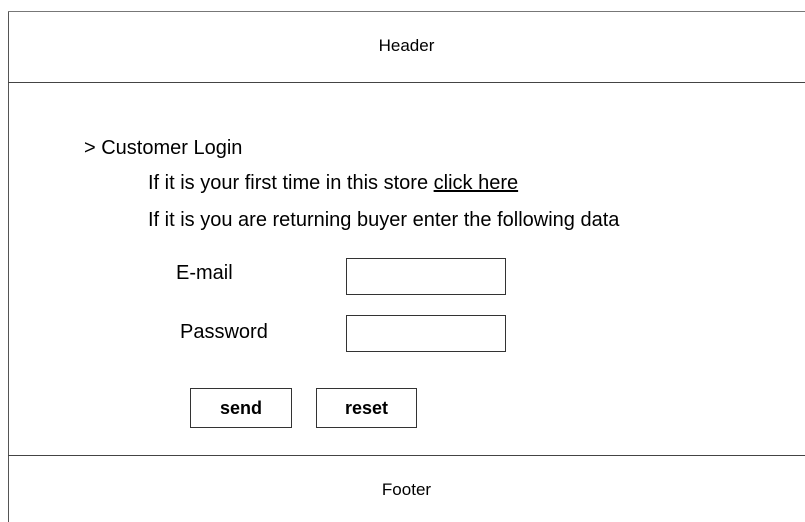 The image size is (805, 522). Describe the element at coordinates (163, 148) in the screenshot. I see `customer-login-title: > Customer Login` at that location.